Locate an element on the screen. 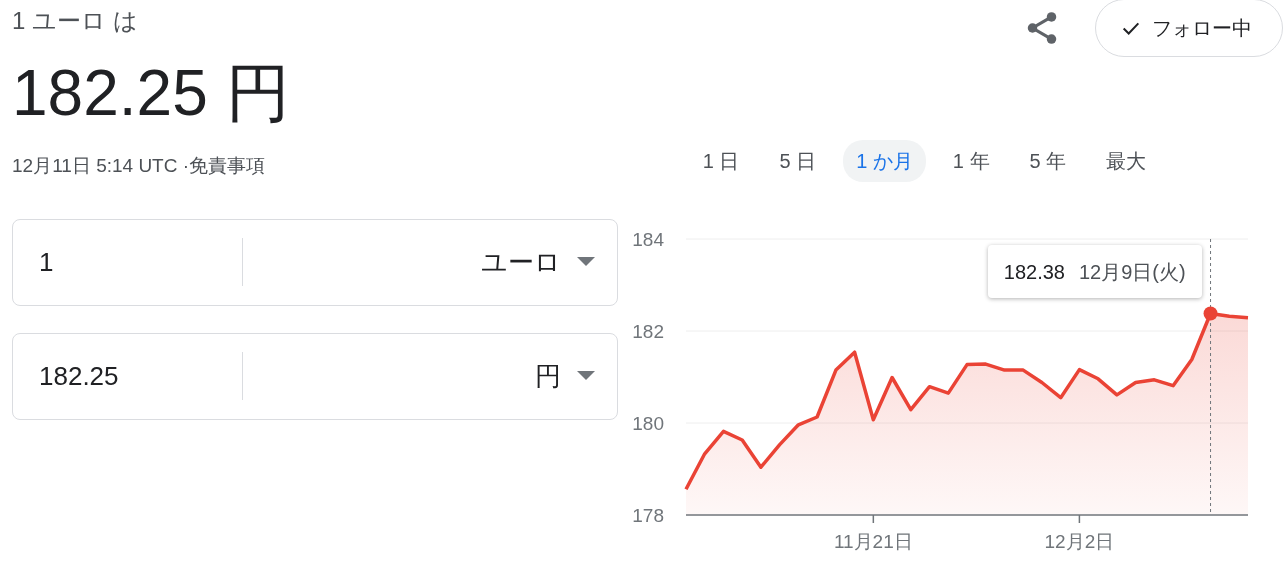 The height and width of the screenshot is (569, 1283). amount-field: 1 is located at coordinates (46, 262).